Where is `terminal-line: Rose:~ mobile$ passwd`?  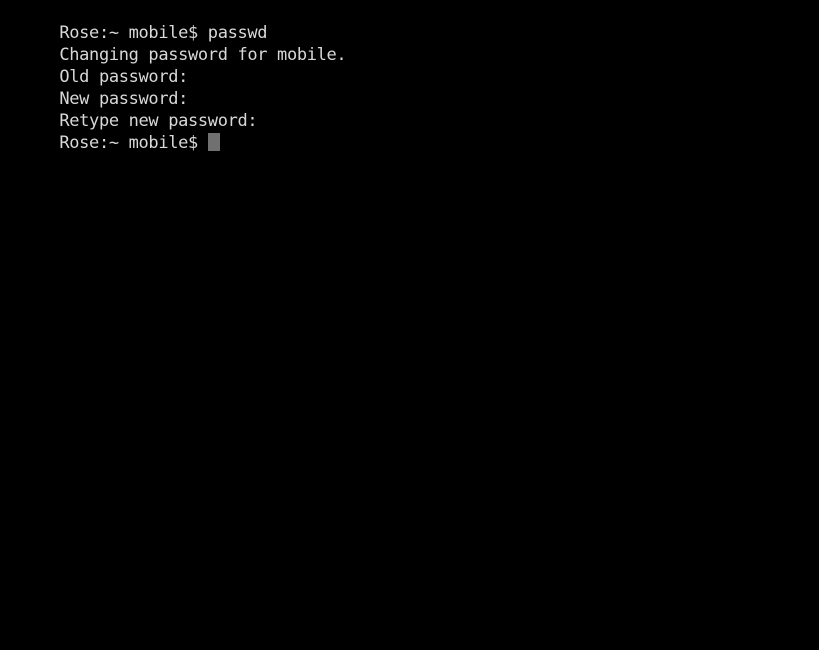
terminal-line: Rose:~ mobile$ passwd is located at coordinates (409, 21).